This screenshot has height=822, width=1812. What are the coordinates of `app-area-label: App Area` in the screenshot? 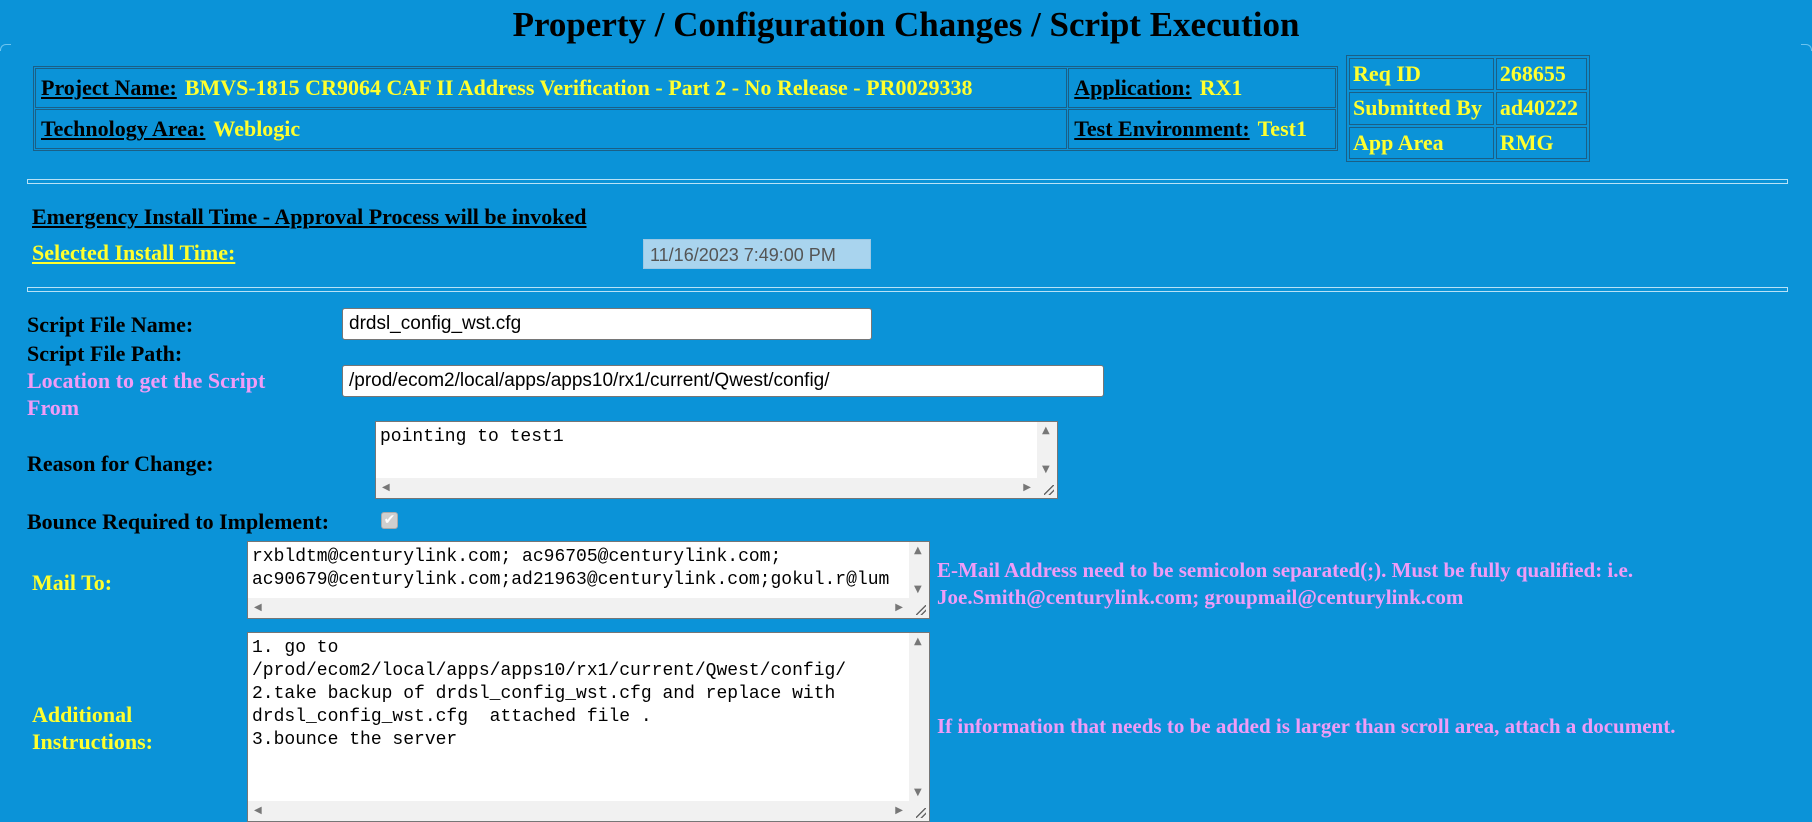 It's located at (1421, 142).